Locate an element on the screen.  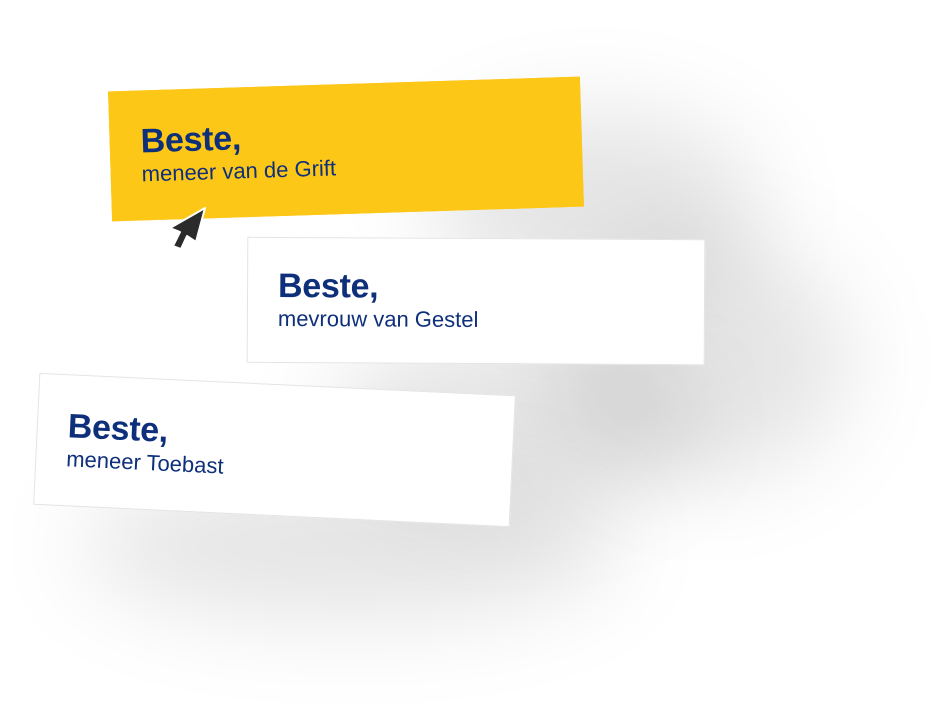
salutation-card: Beste, mevrouw van Gestel is located at coordinates (476, 301).